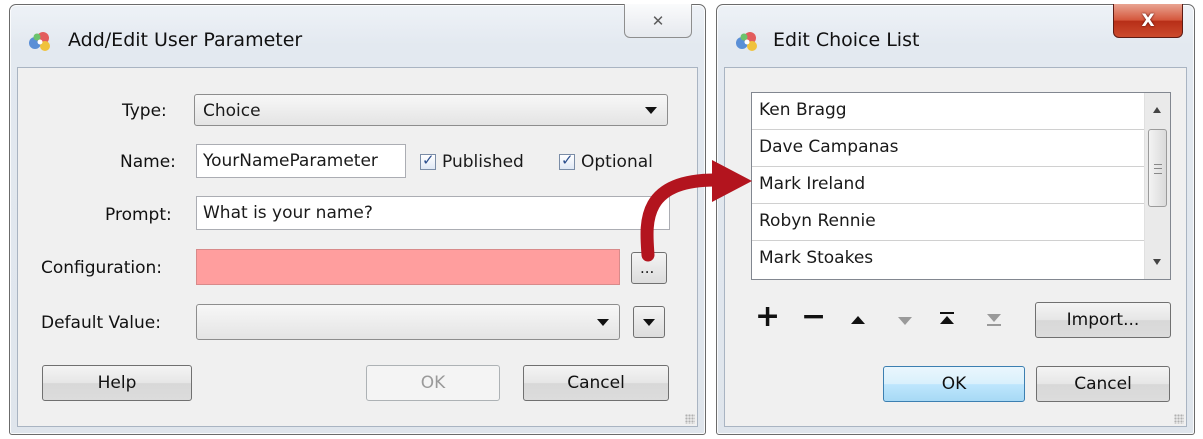 This screenshot has height=439, width=1203. I want to click on title-bar: Add/Edit User Parameter ✕, so click(357, 35).